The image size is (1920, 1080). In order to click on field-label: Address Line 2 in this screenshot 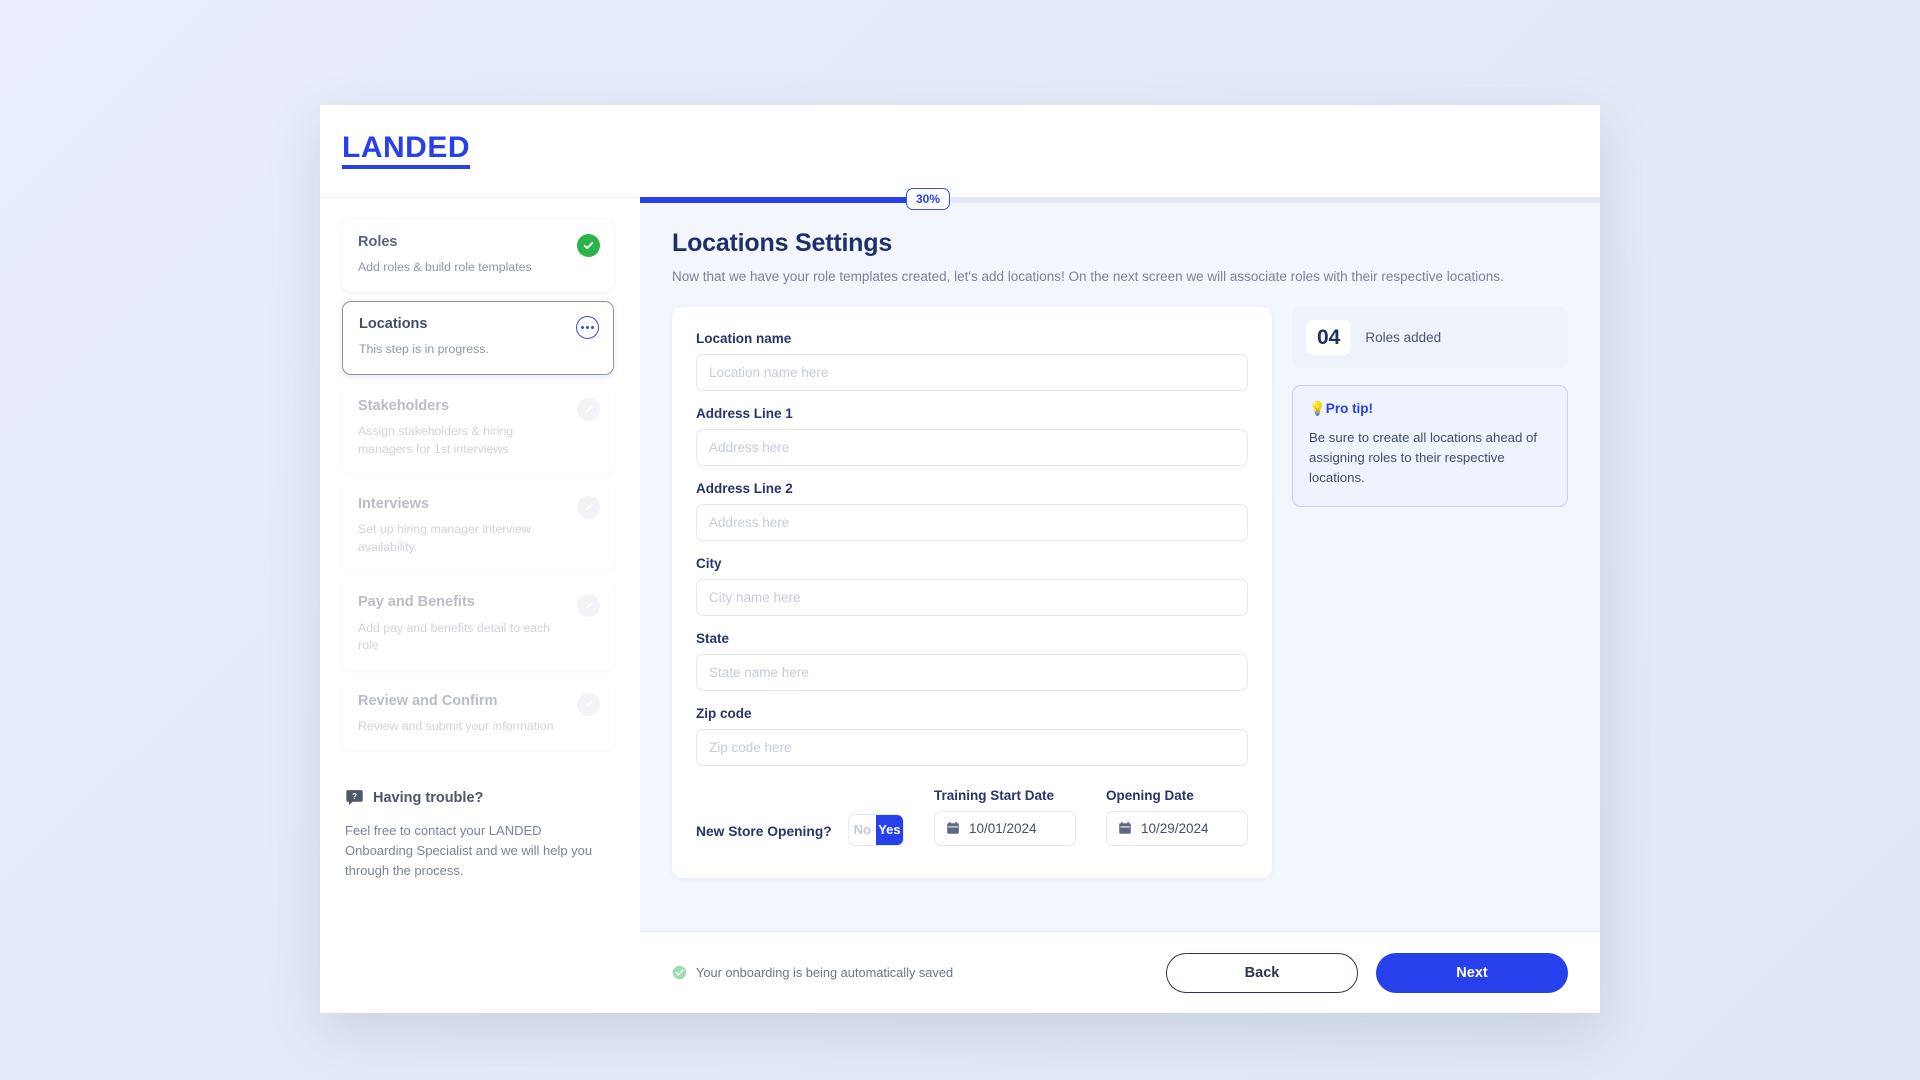, I will do `click(744, 488)`.